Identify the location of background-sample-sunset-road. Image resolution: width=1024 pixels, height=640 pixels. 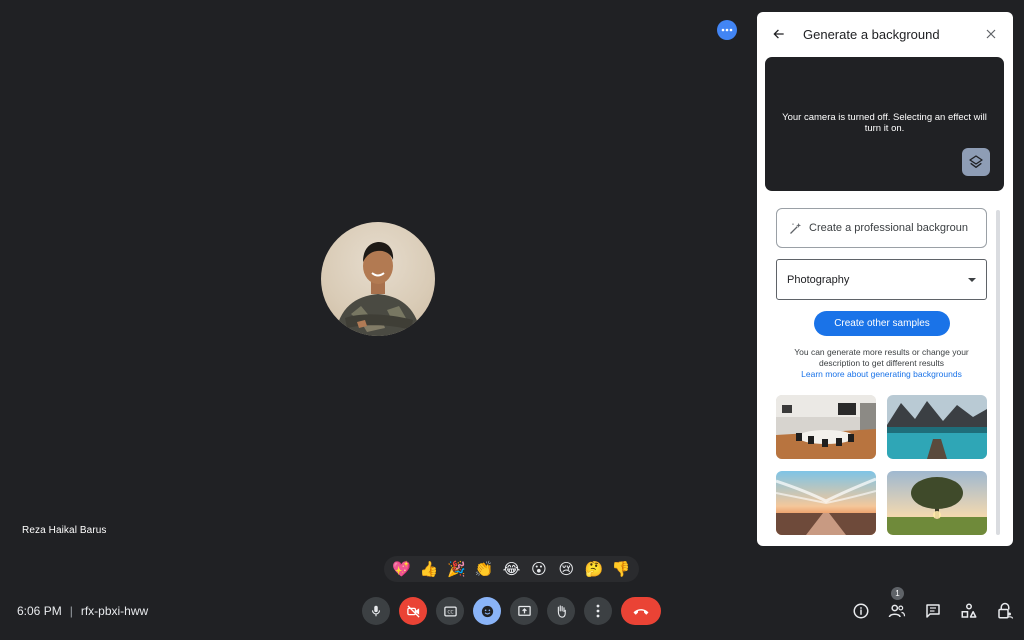
(826, 503).